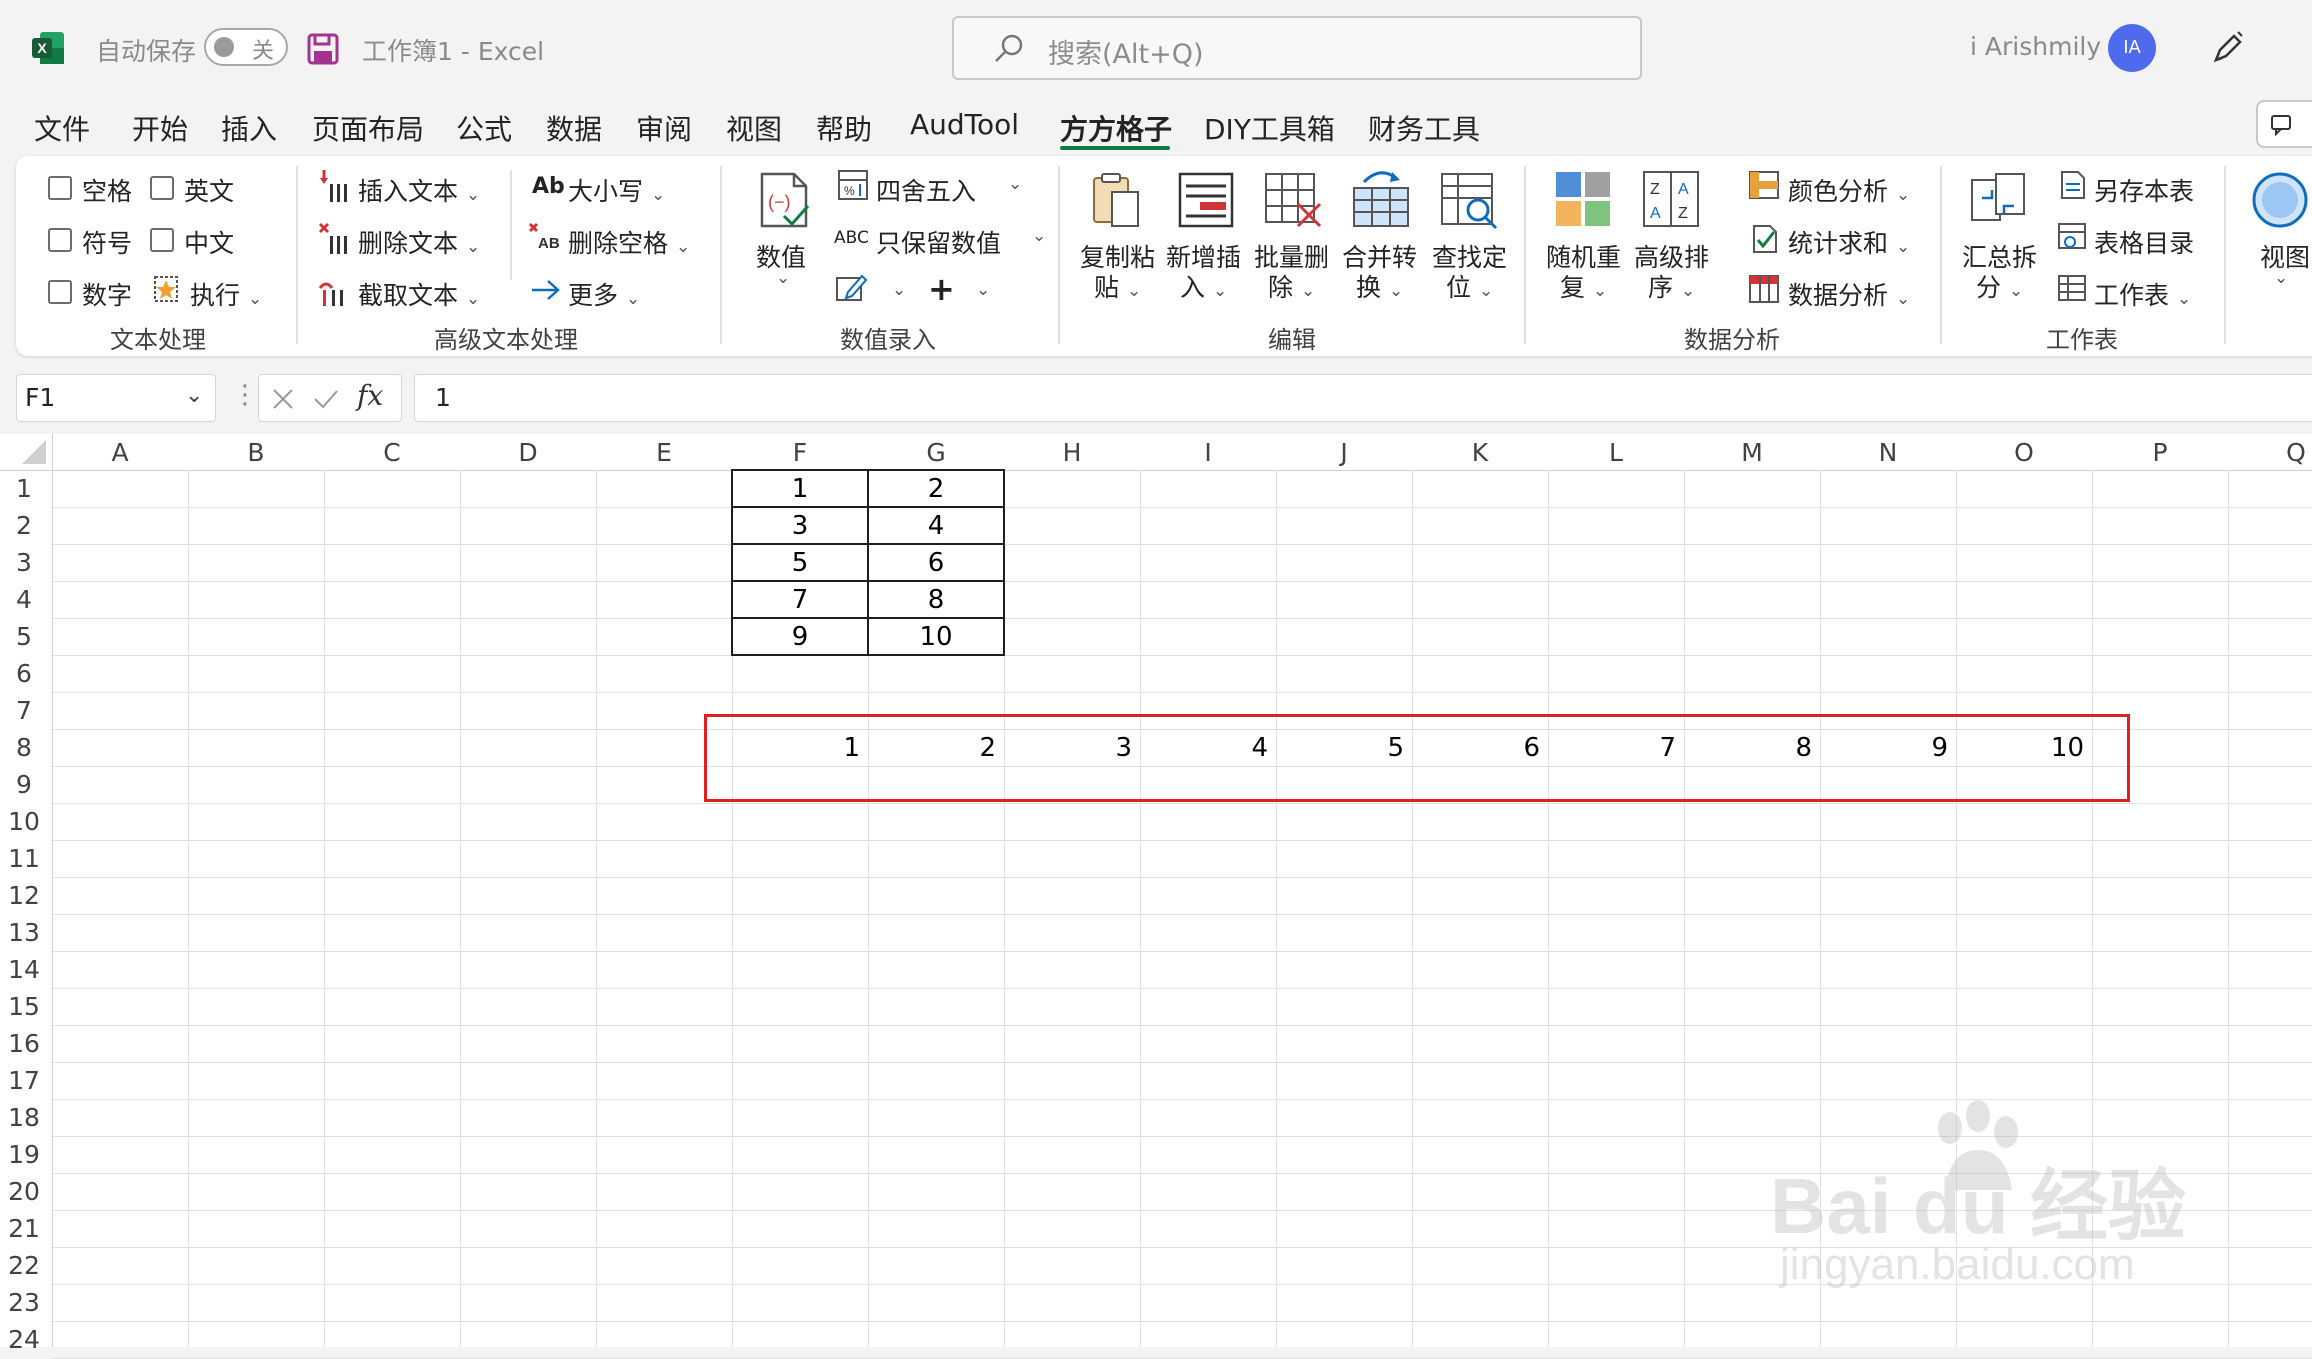 The height and width of the screenshot is (1359, 2312). I want to click on tab-audtool: AudTool, so click(964, 124).